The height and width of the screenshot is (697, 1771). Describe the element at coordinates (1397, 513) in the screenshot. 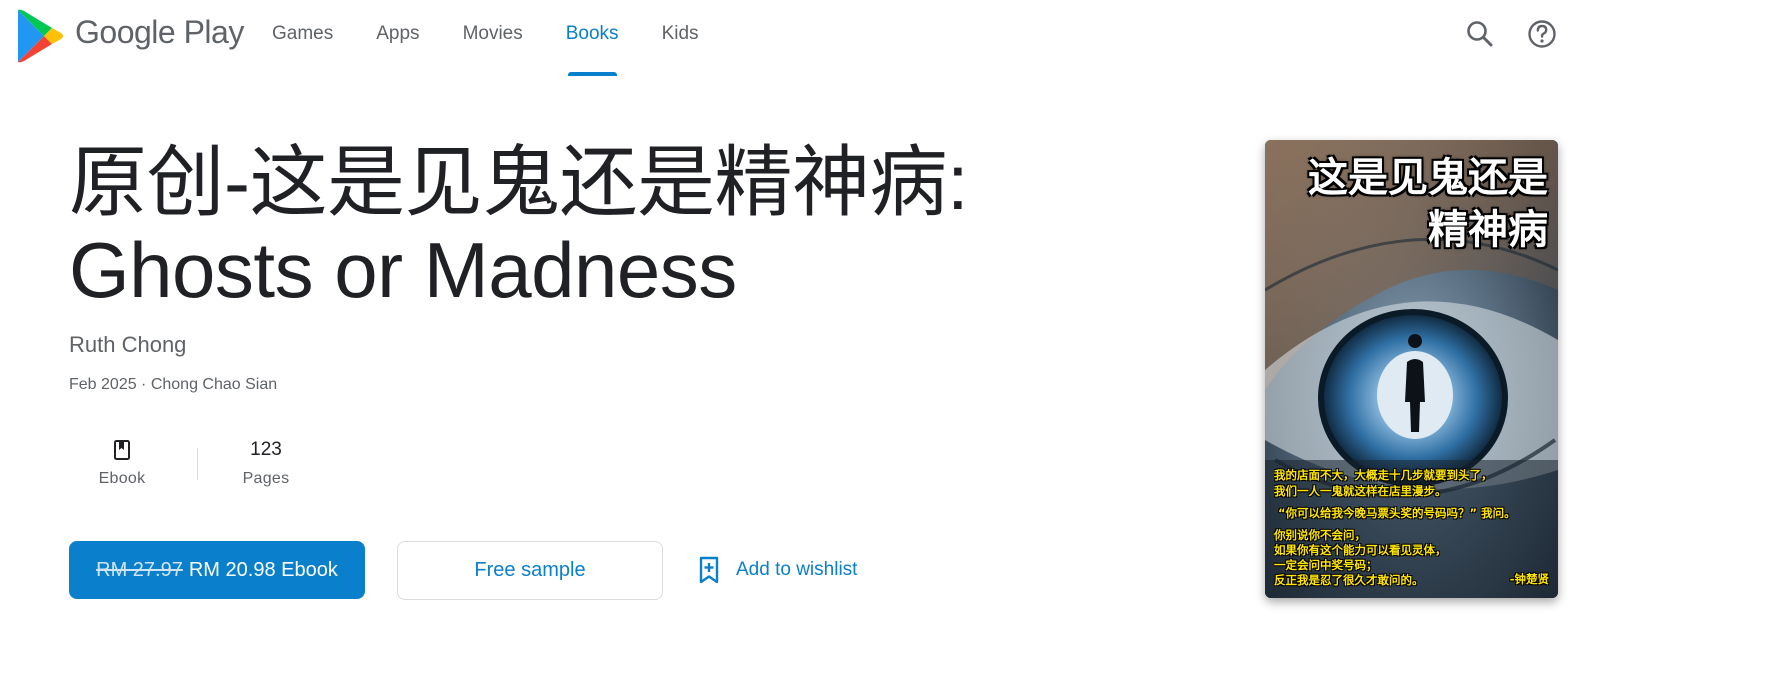

I see `cover-text-line: “你可以给我今晚马票头奖的号码吗？” 我问。` at that location.